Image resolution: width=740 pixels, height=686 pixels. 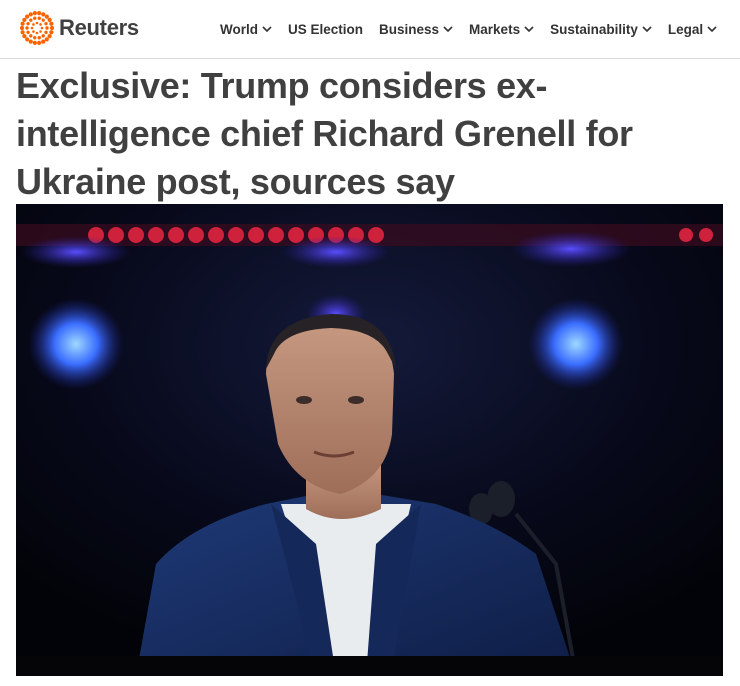 I want to click on nav-item-label: US Election, so click(x=326, y=29).